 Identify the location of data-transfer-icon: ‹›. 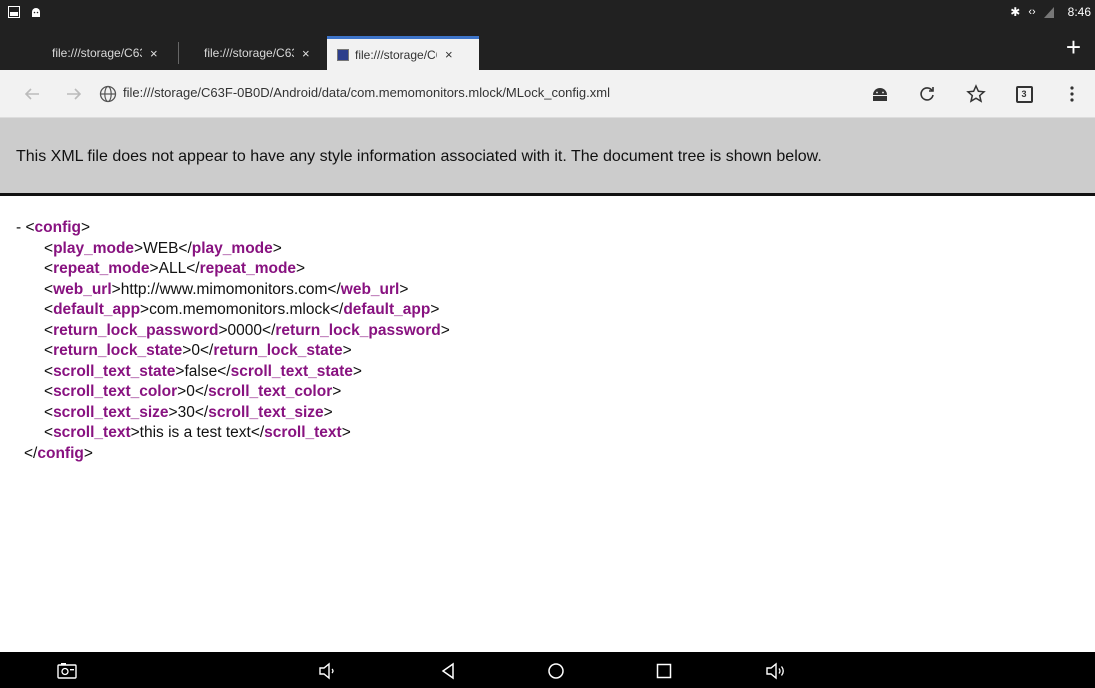
(1032, 12).